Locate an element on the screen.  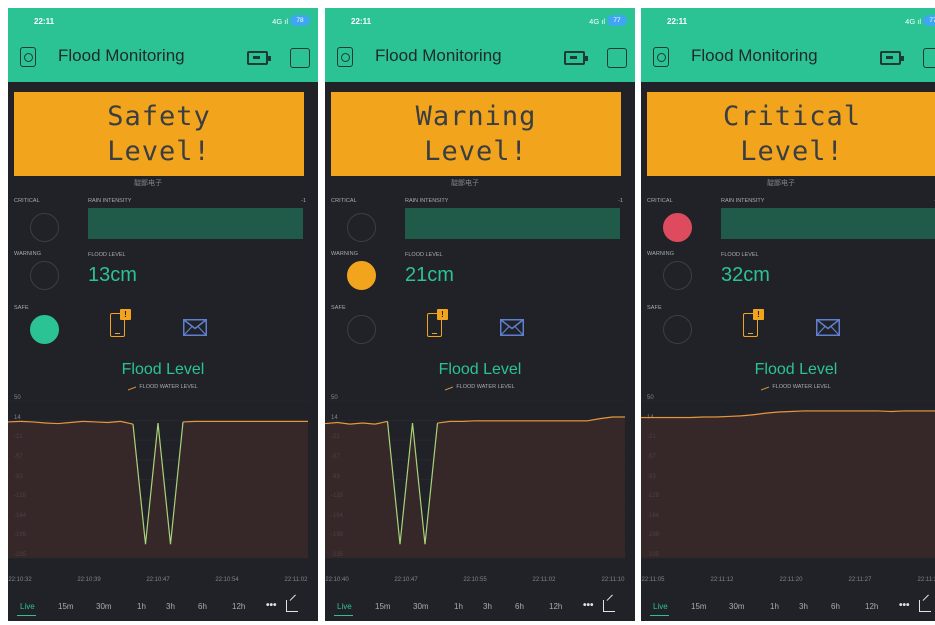
safe-led-label: SAFE is located at coordinates (338, 308).